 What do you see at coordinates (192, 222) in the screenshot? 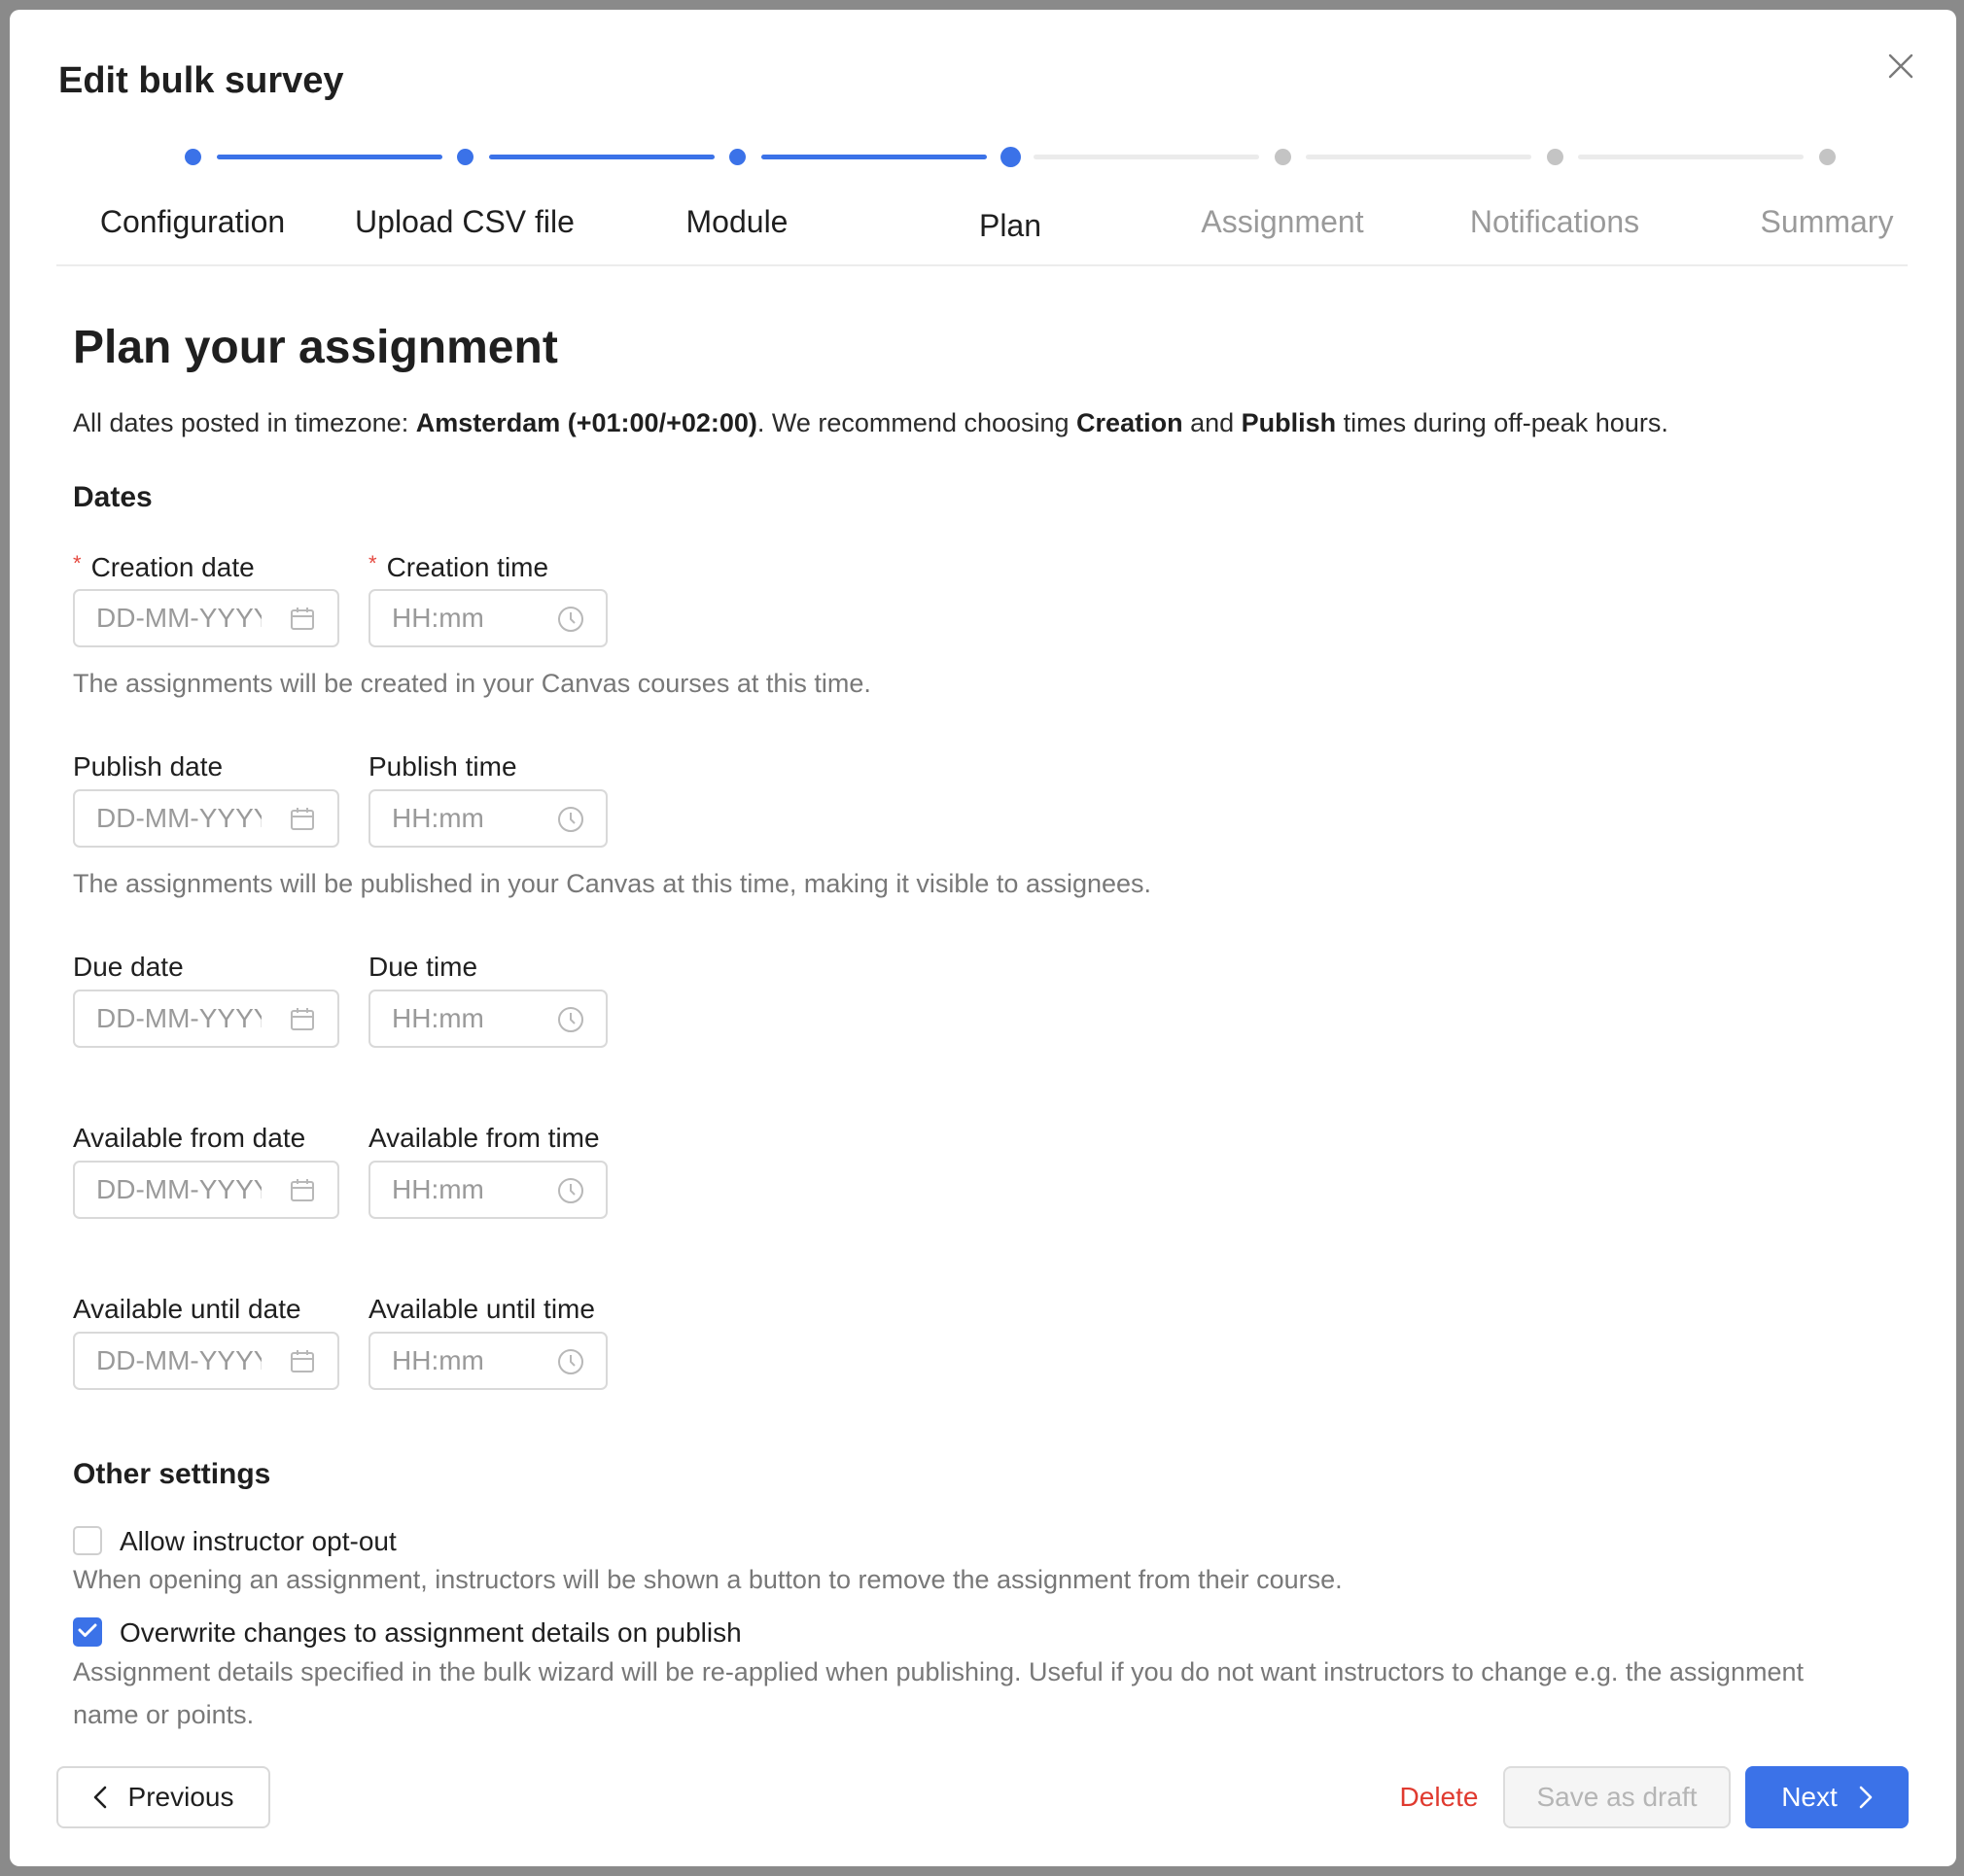
I see `step-configuration: Configuration` at bounding box center [192, 222].